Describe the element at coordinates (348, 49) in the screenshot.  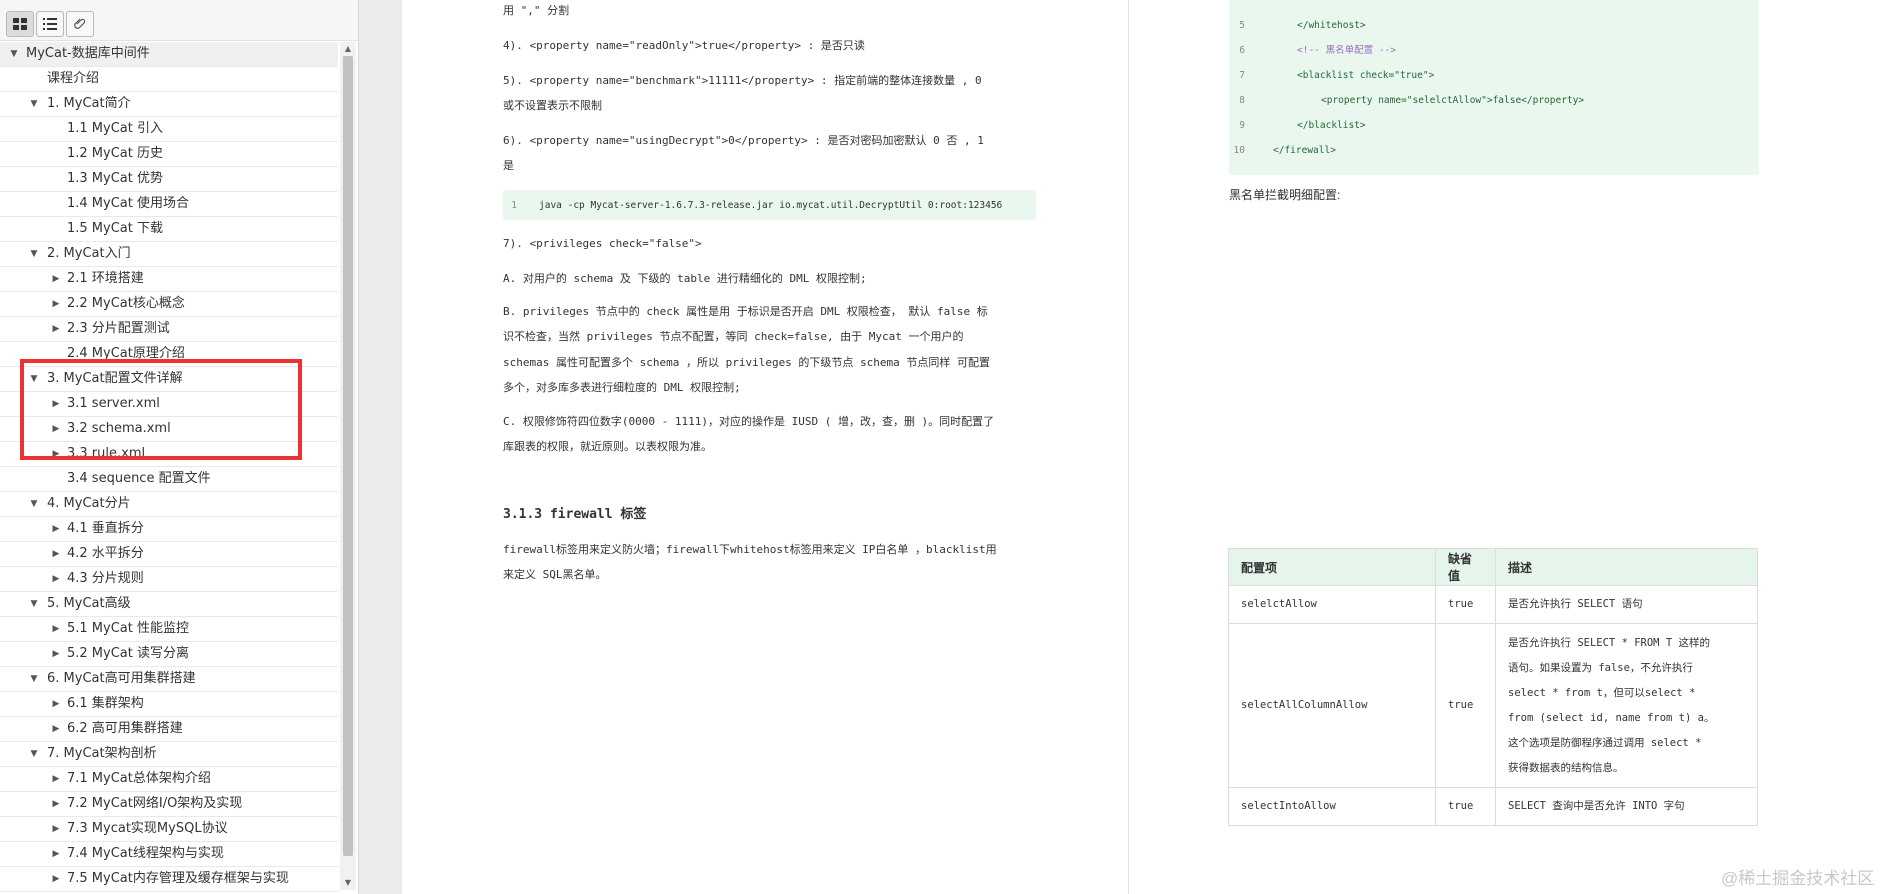
I see `scroll-up-arrow-icon: ▲` at that location.